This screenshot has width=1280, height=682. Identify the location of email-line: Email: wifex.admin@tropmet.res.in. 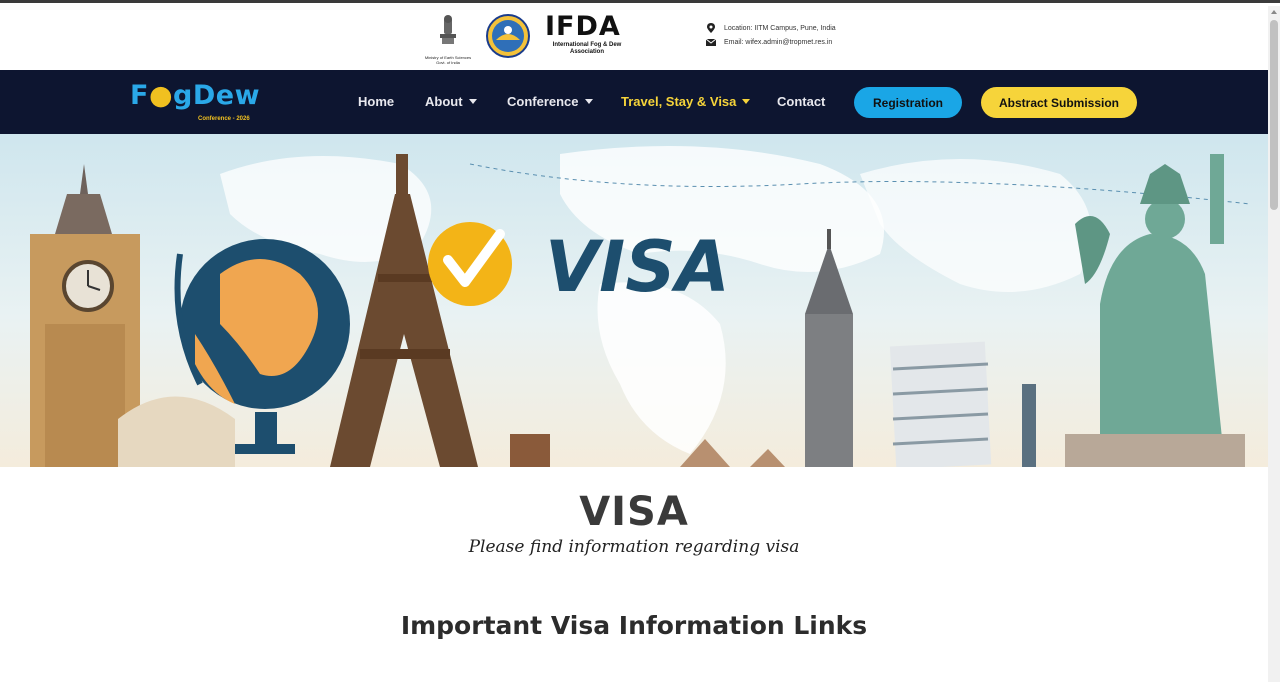
(768, 42).